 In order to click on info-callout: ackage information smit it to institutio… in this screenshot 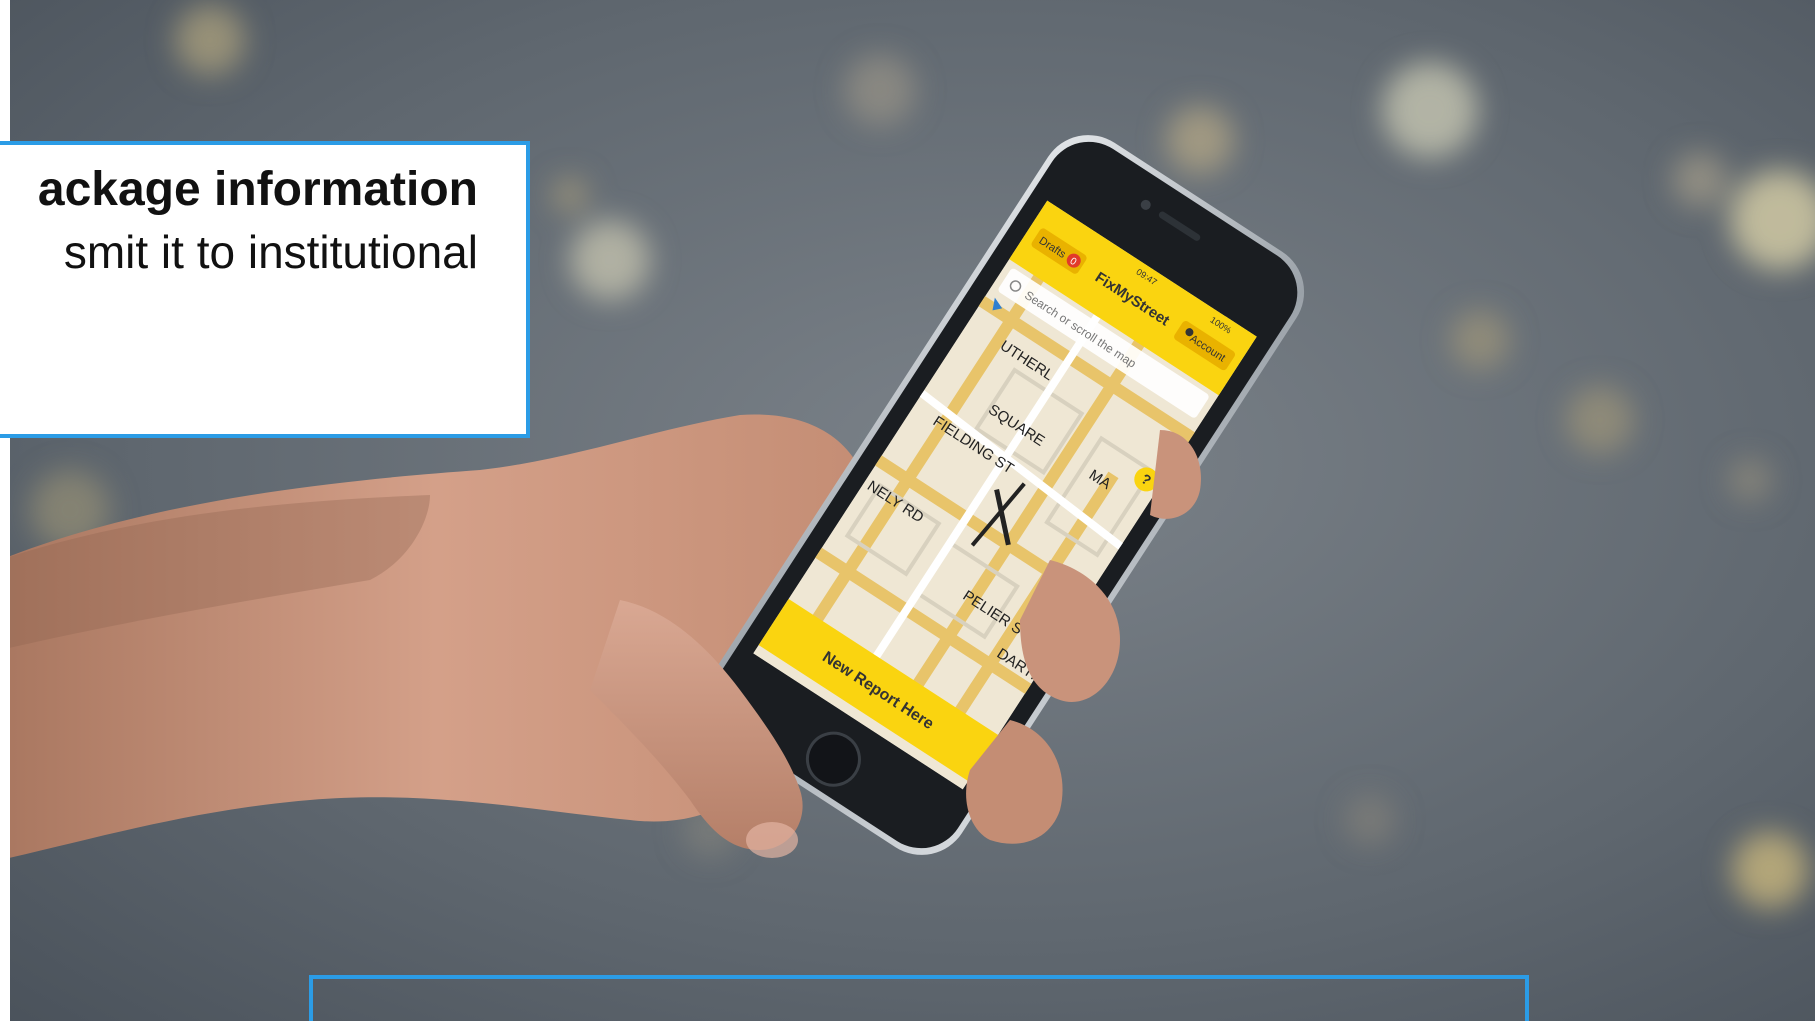, I will do `click(265, 289)`.